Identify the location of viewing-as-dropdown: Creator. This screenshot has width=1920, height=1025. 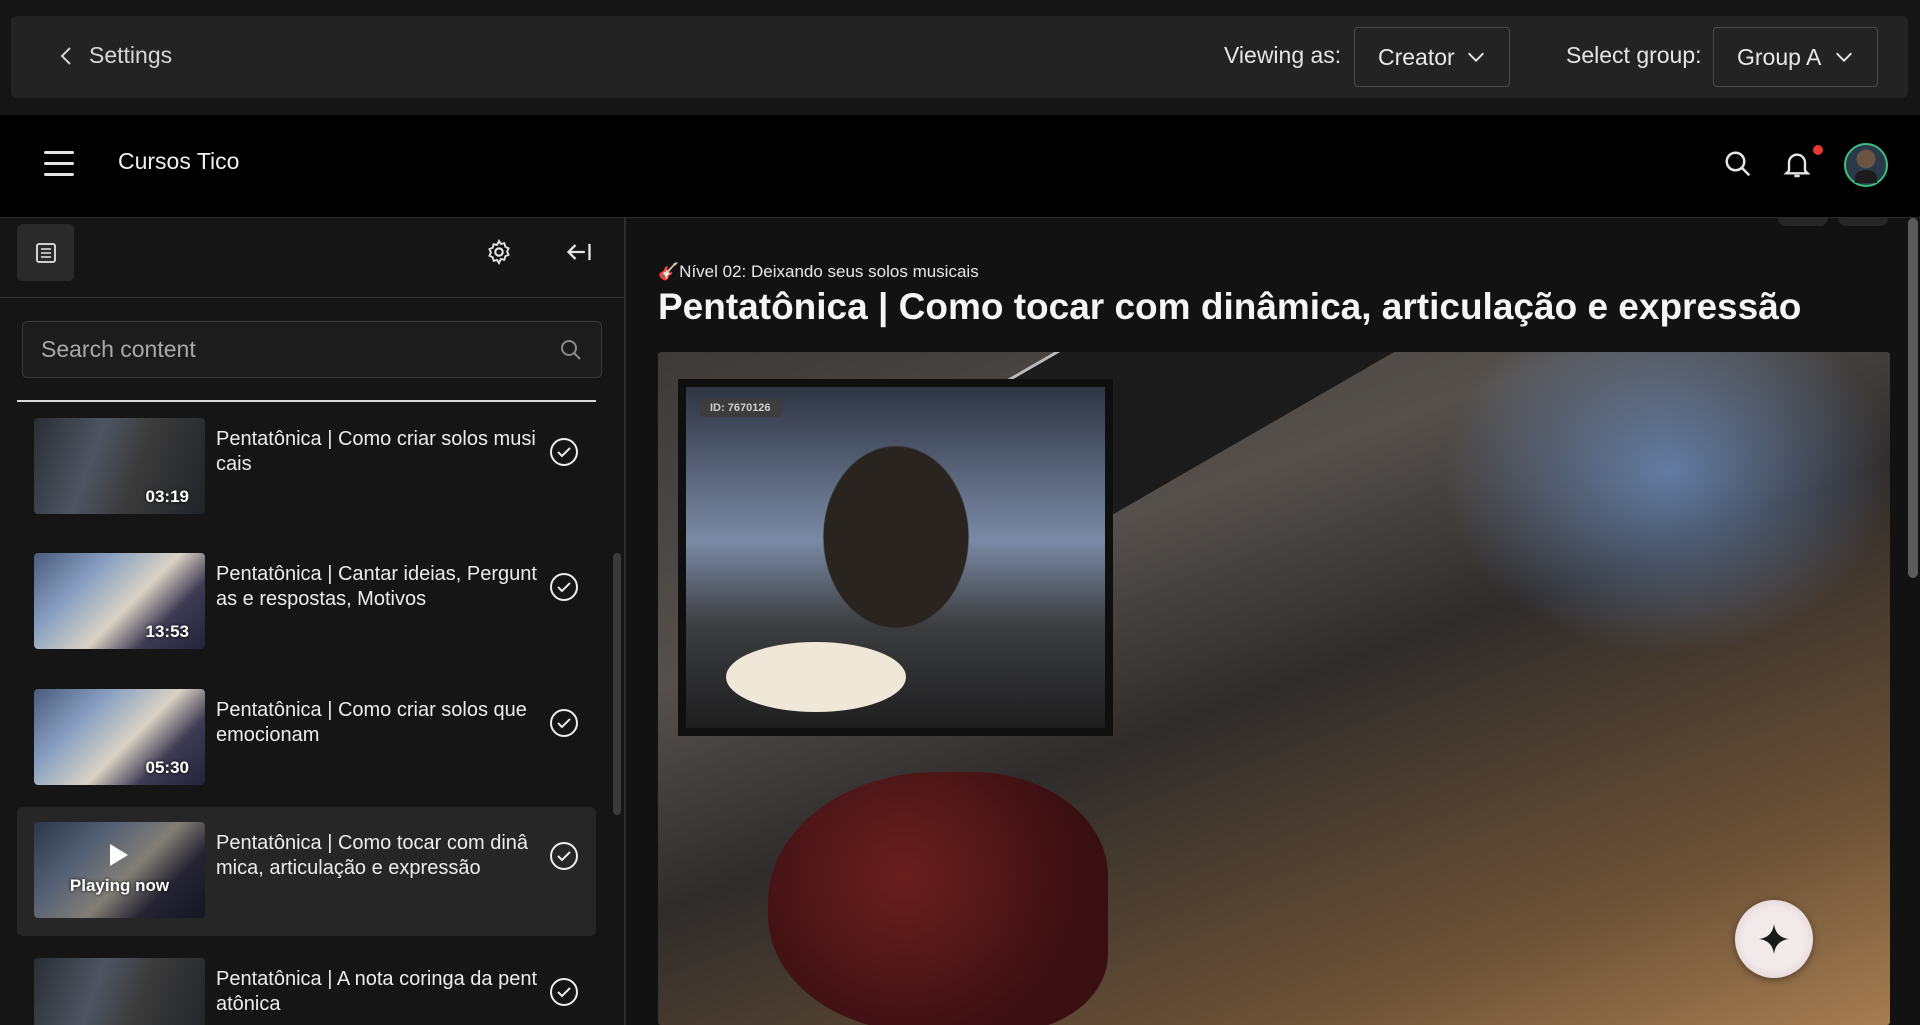
(1432, 57).